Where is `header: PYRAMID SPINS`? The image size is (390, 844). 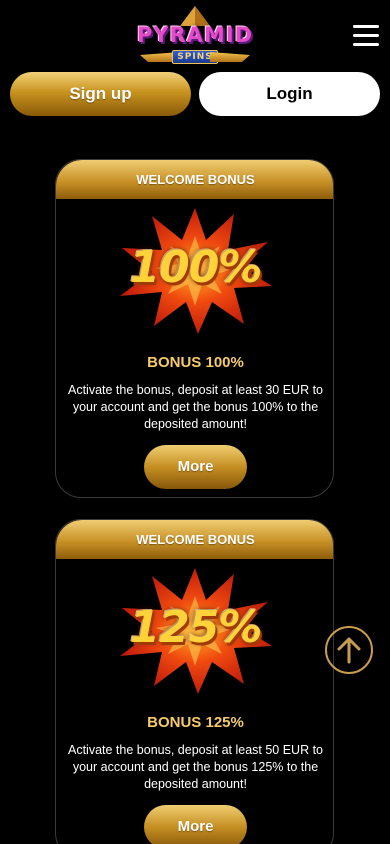
header: PYRAMID SPINS is located at coordinates (195, 35).